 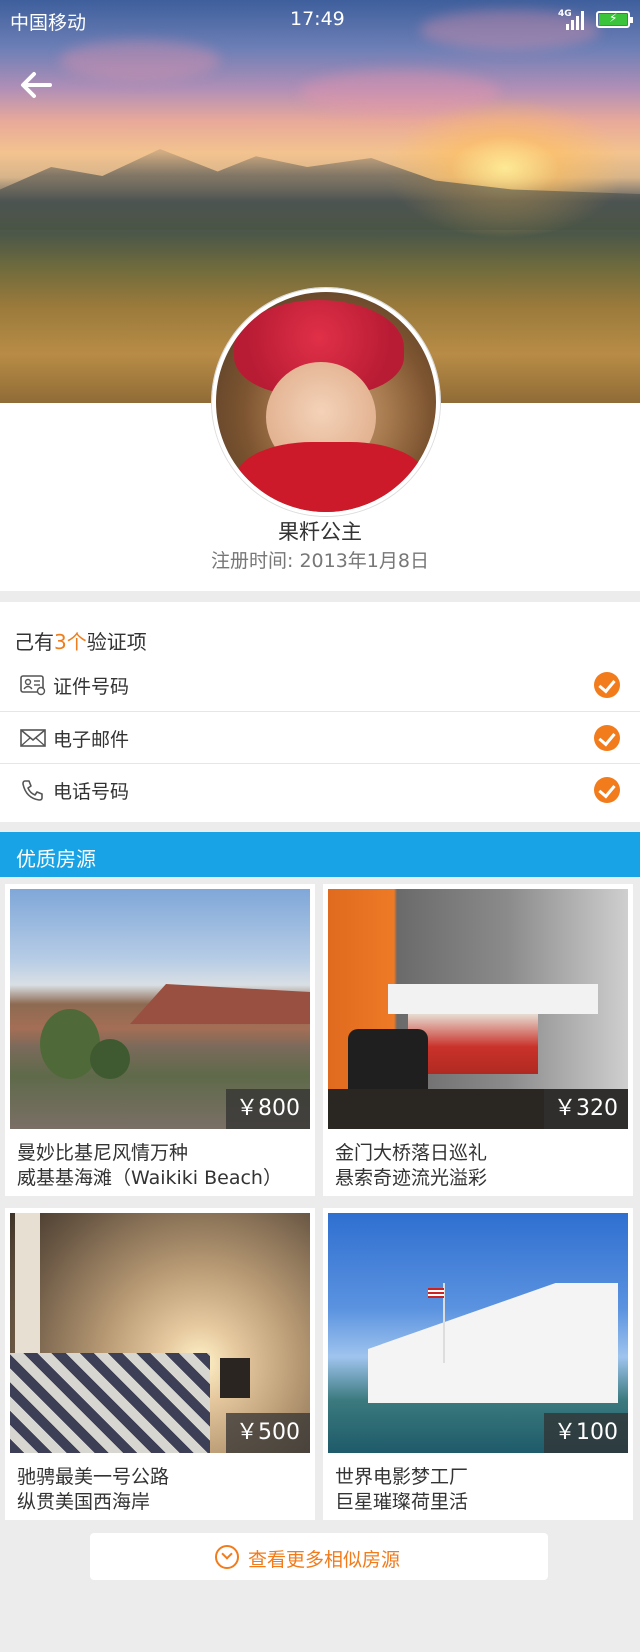 I want to click on registration-date: 注册时间: 2013年1月8日, so click(x=320, y=561).